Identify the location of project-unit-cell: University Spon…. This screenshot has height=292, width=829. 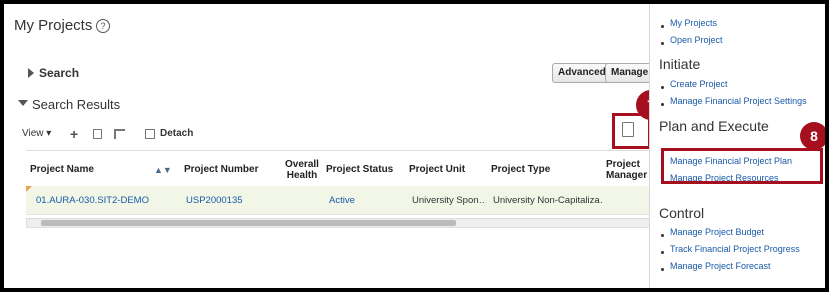
(449, 200).